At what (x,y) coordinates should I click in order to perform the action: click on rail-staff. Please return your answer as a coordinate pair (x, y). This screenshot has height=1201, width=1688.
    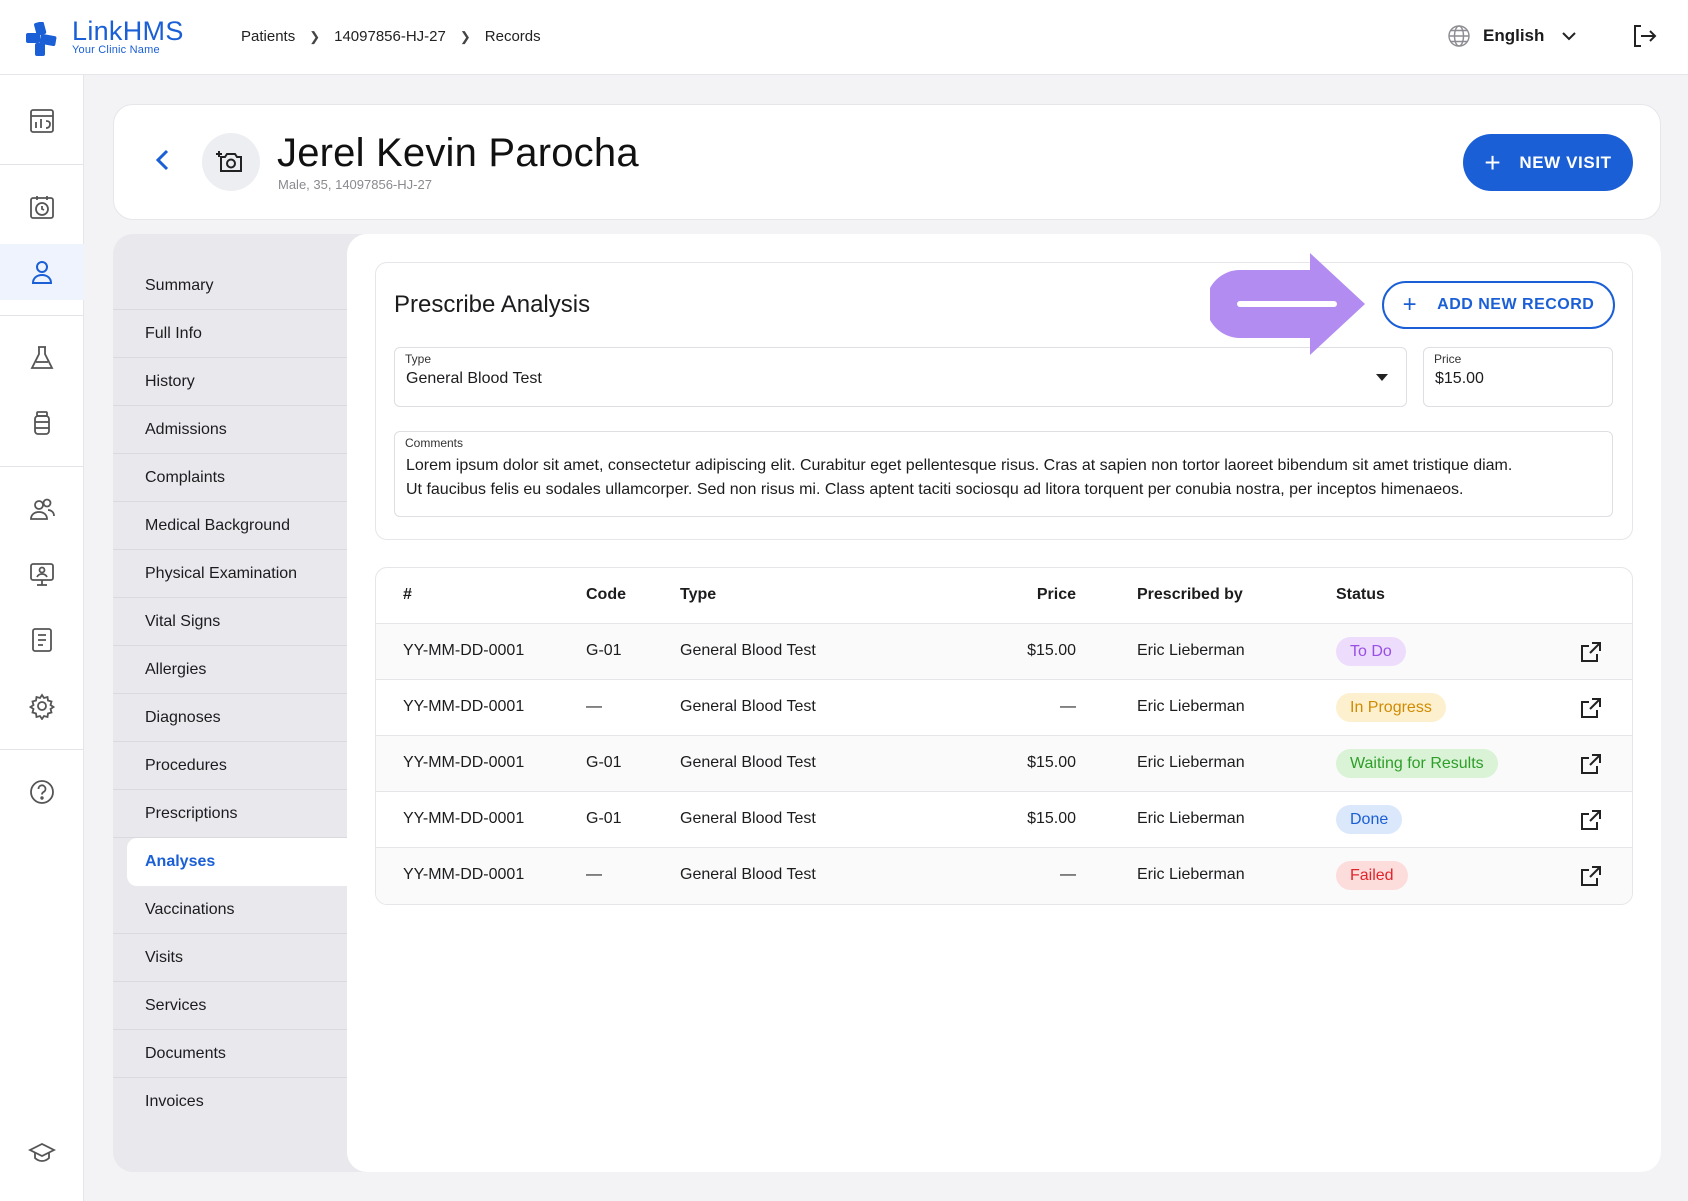
    Looking at the image, I should click on (42, 509).